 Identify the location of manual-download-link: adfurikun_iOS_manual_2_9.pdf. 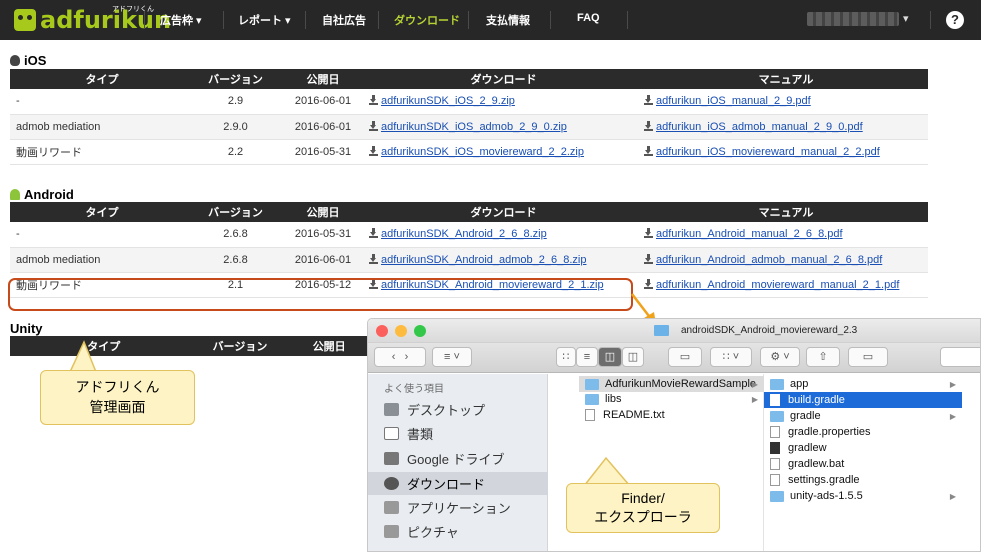
(733, 101).